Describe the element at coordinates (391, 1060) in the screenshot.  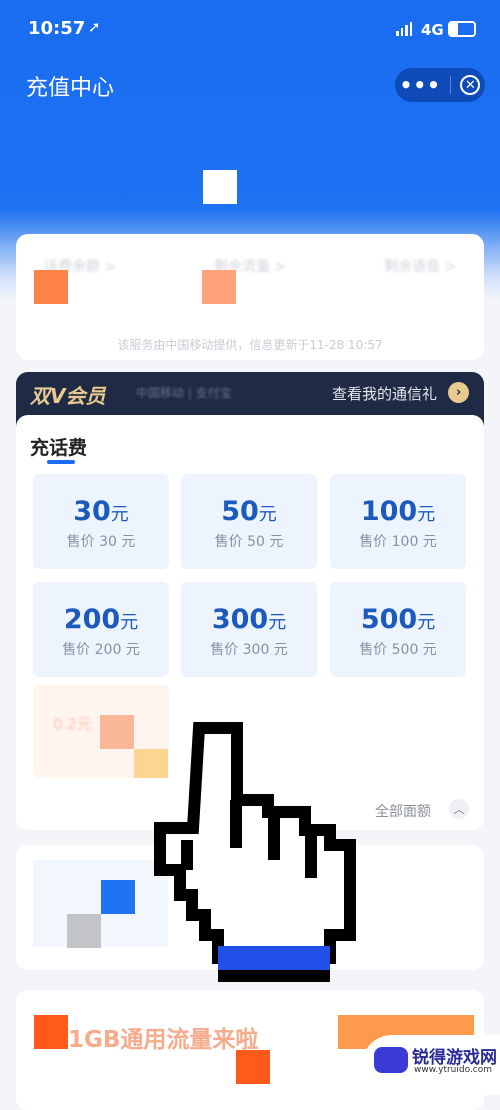
I see `watermark-logo-icon` at that location.